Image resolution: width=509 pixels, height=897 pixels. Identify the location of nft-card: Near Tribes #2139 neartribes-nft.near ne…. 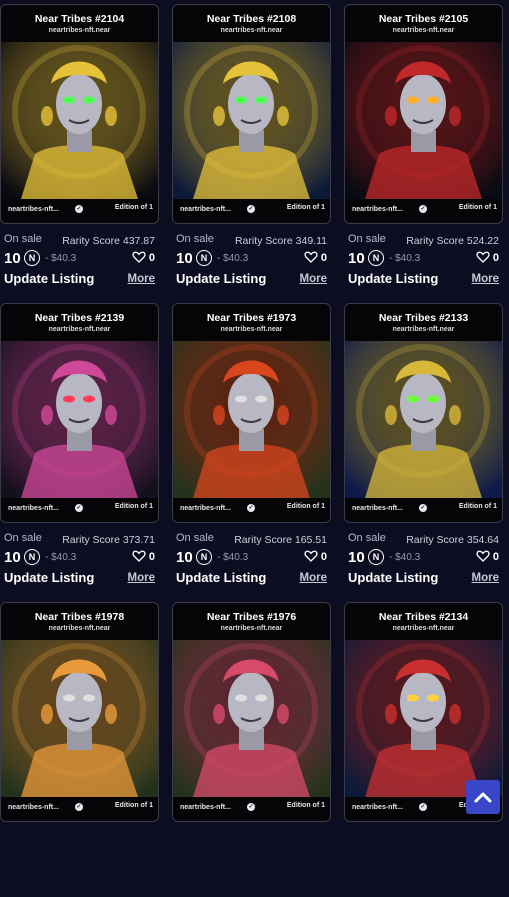
(79, 413).